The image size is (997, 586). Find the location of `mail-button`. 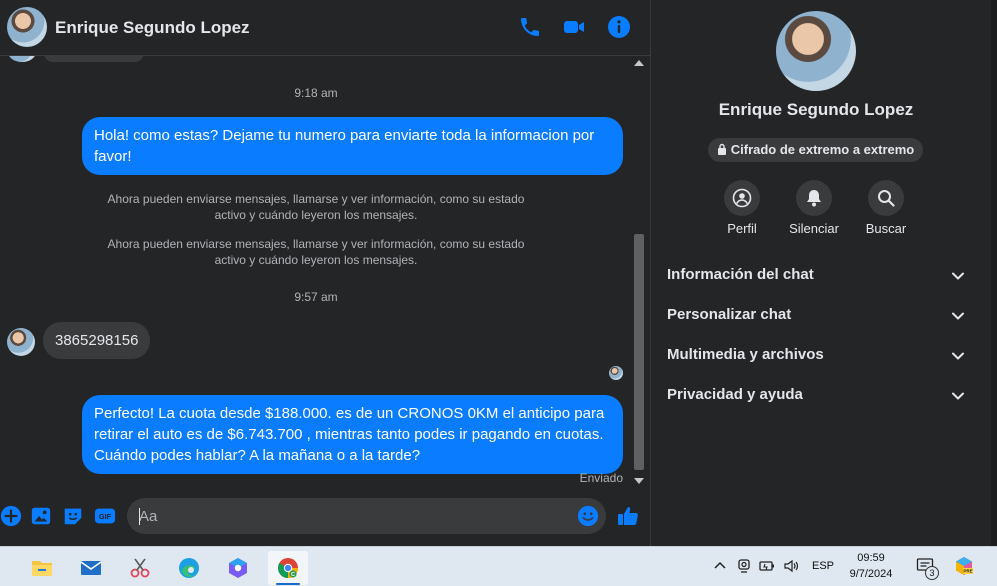

mail-button is located at coordinates (91, 568).